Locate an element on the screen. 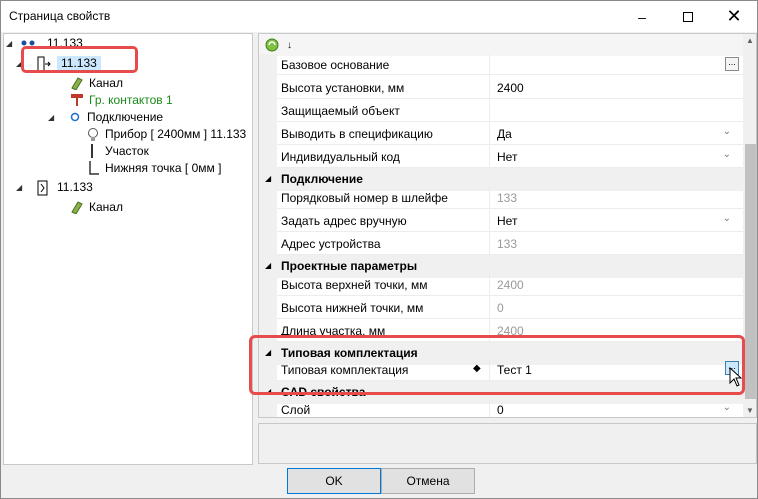 This screenshot has width=758, height=499. property-row: Высота установки, мм 2400 is located at coordinates (501, 87).